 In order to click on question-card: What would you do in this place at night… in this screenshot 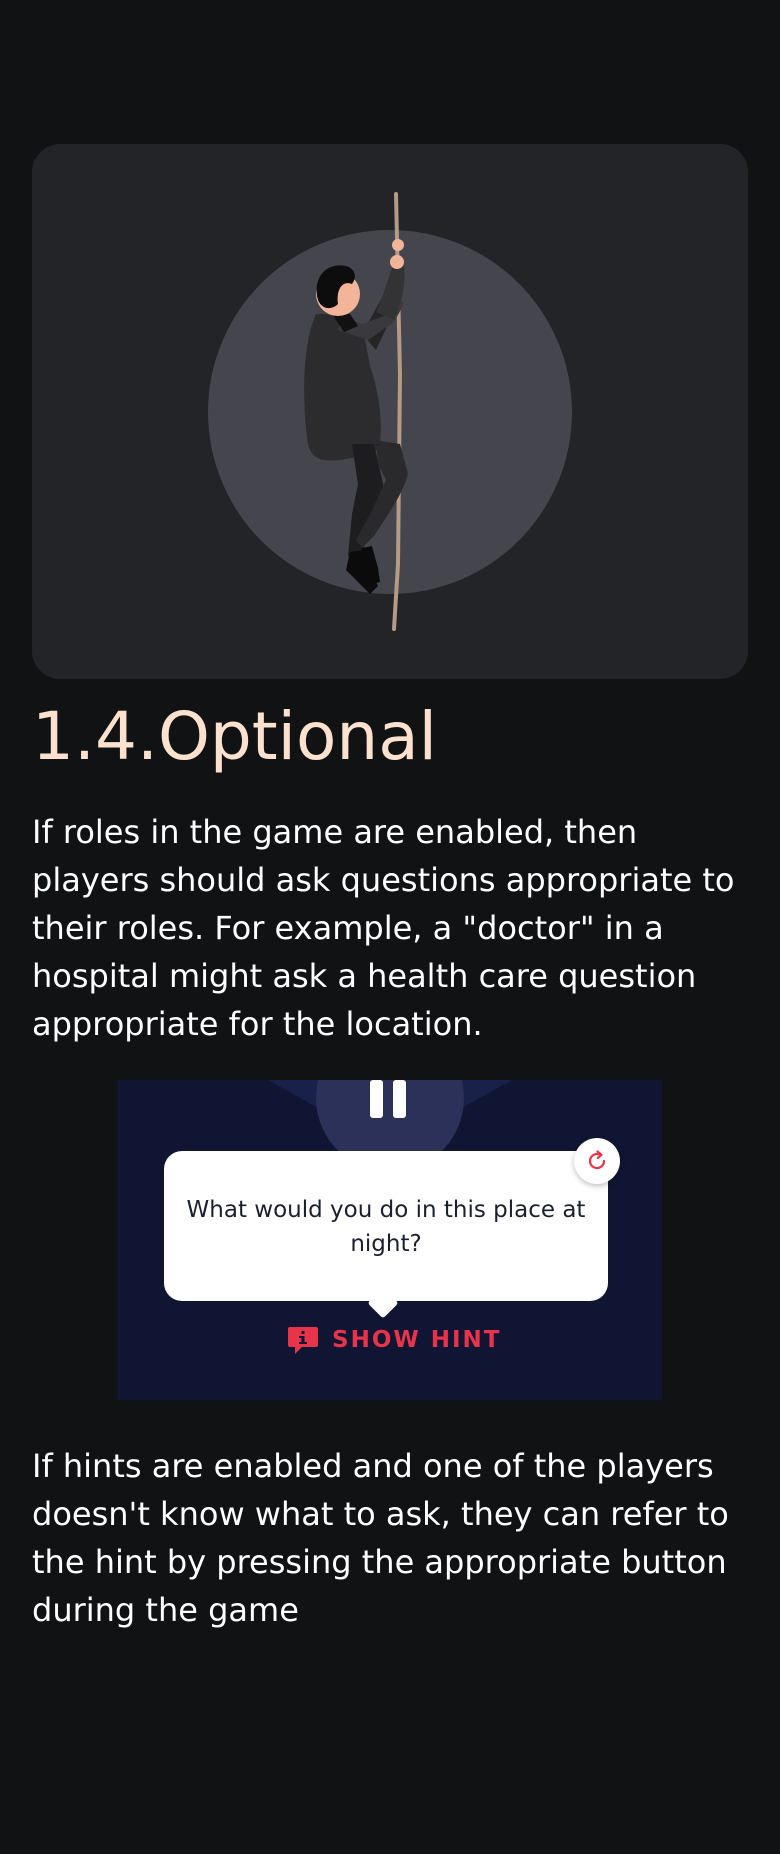, I will do `click(386, 1226)`.